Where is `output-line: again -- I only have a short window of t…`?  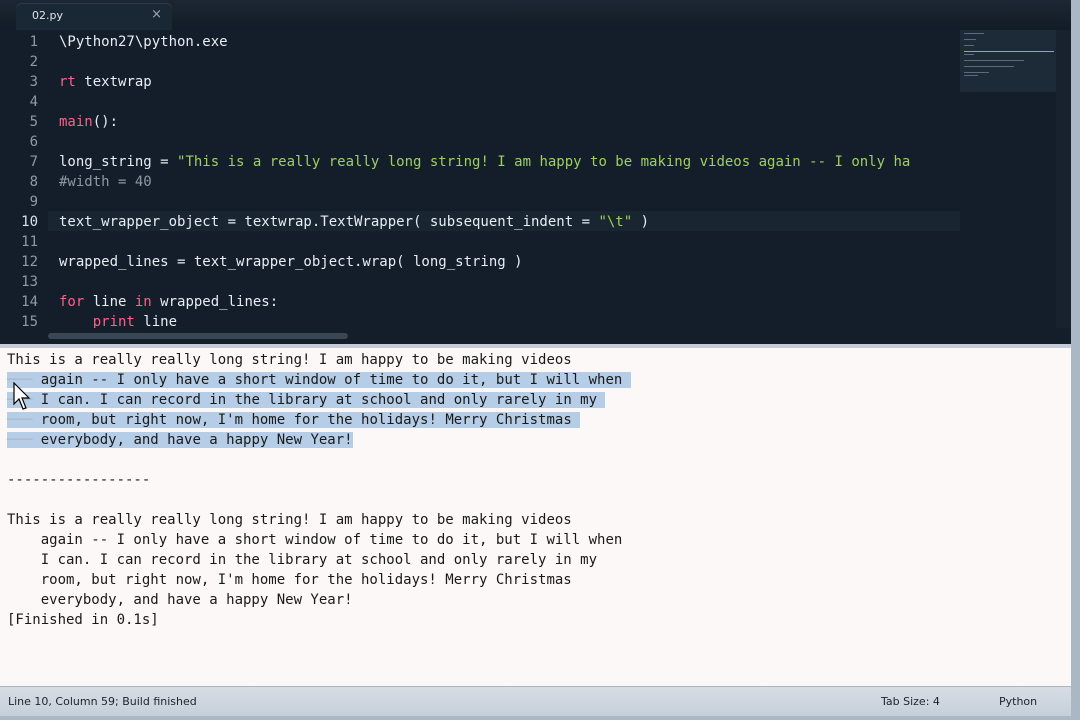 output-line: again -- I only have a short window of t… is located at coordinates (315, 540).